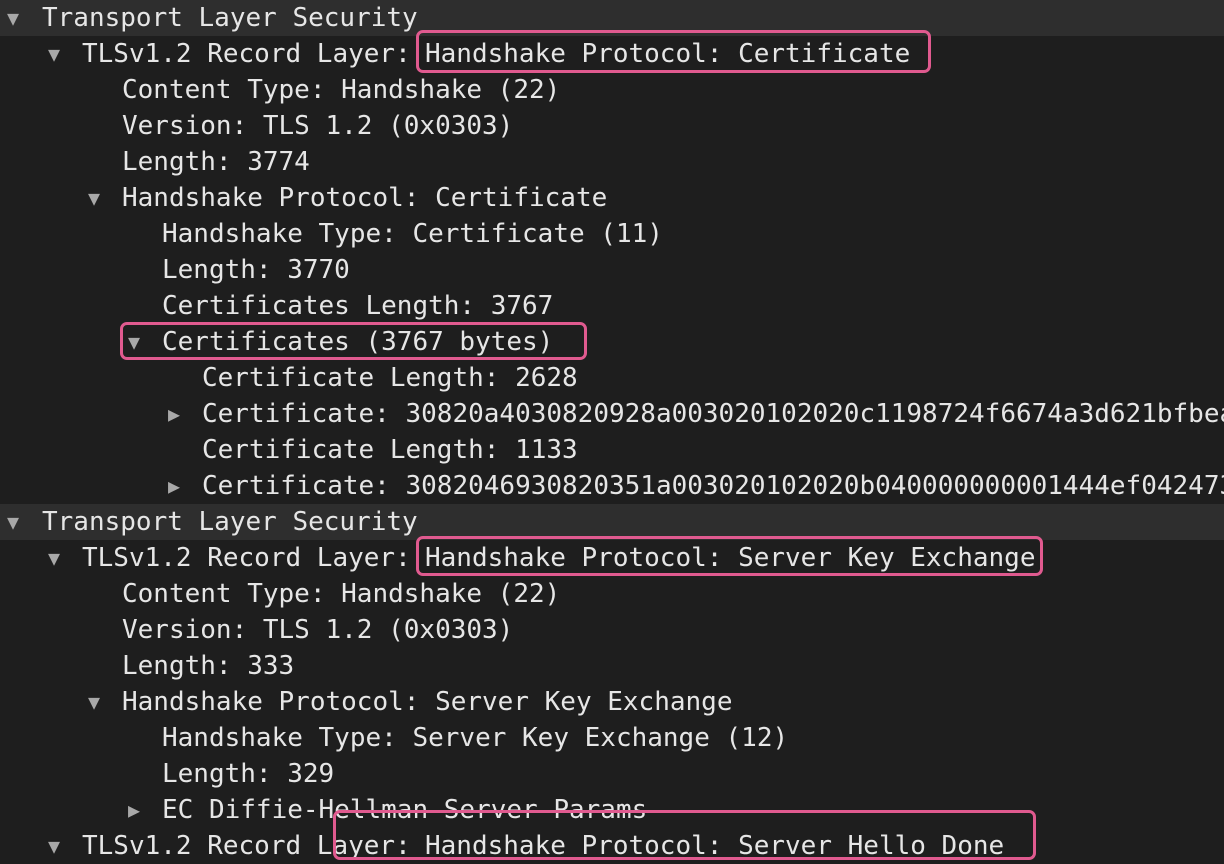  I want to click on node-label: Length: 3774, so click(216, 162).